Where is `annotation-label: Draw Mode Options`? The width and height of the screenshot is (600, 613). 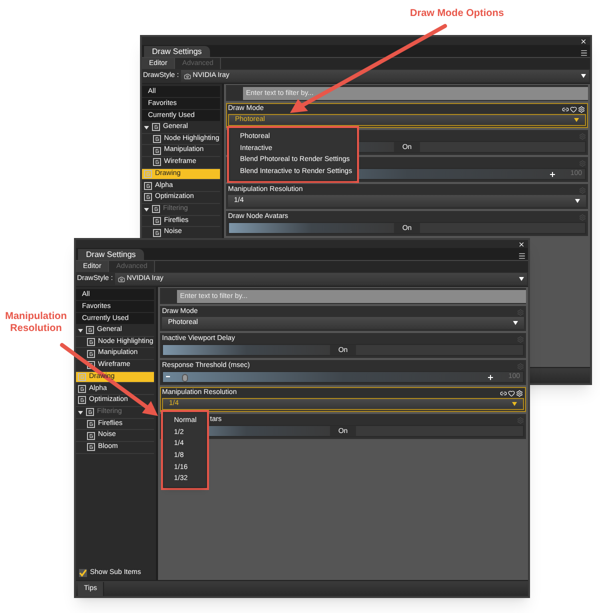 annotation-label: Draw Mode Options is located at coordinates (457, 14).